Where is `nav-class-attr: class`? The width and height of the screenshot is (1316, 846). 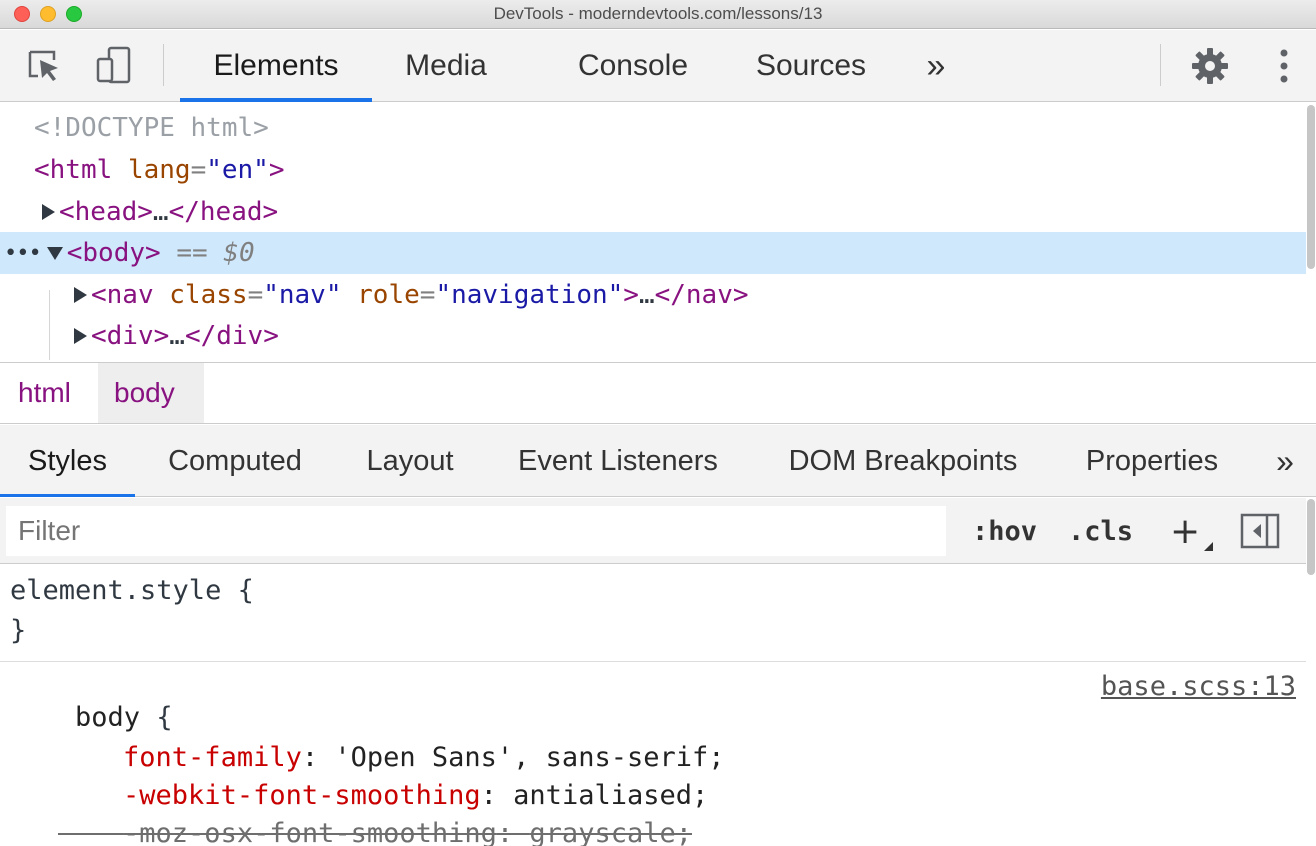 nav-class-attr: class is located at coordinates (208, 295).